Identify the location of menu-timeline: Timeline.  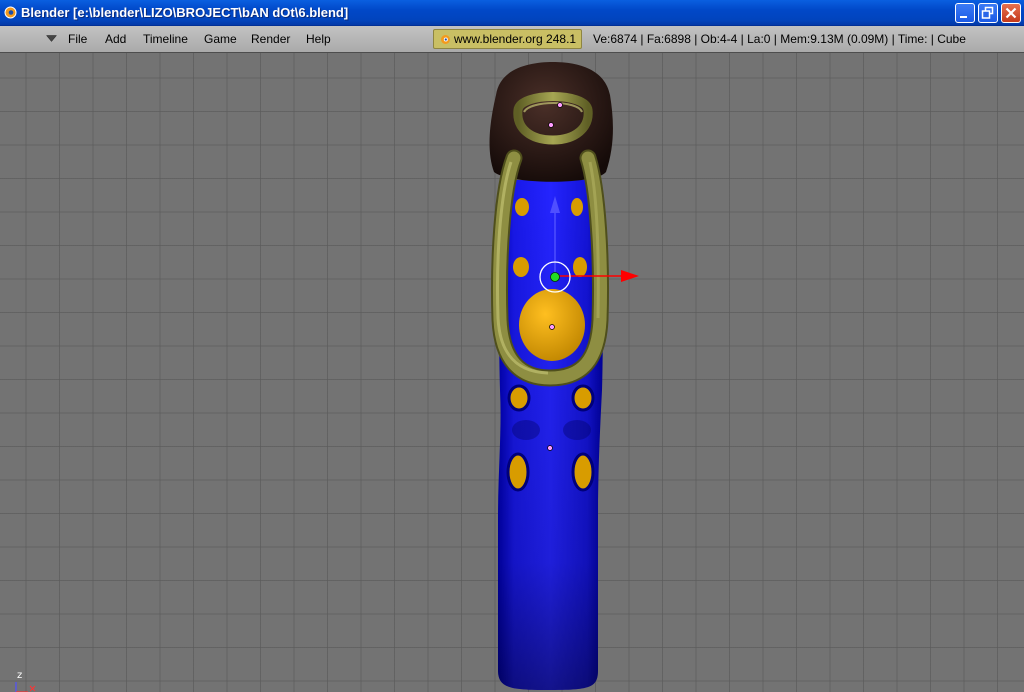
(165, 39).